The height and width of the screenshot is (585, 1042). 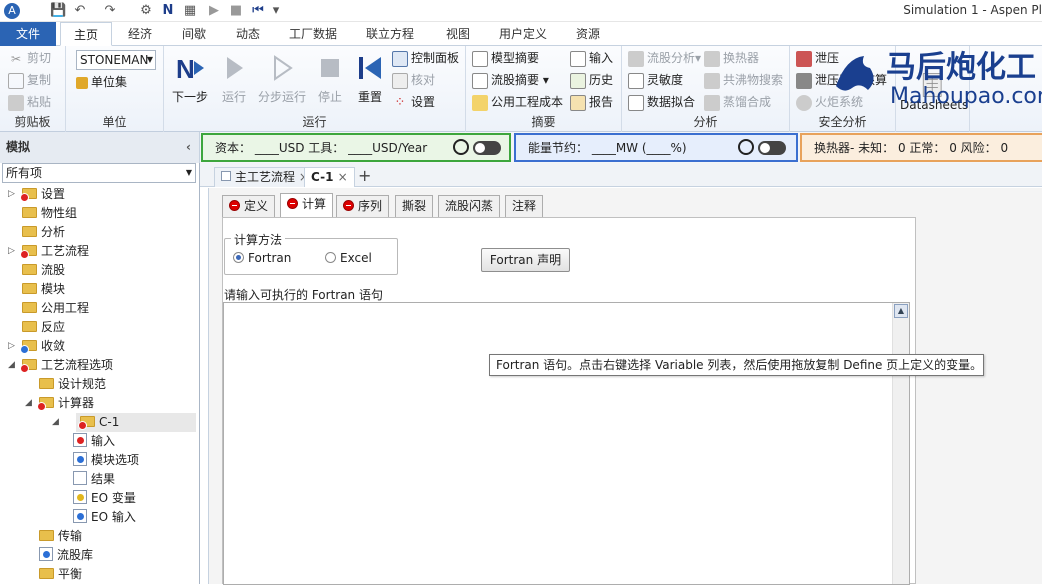 What do you see at coordinates (98, 536) in the screenshot?
I see `tree-item-transfer: 传输` at bounding box center [98, 536].